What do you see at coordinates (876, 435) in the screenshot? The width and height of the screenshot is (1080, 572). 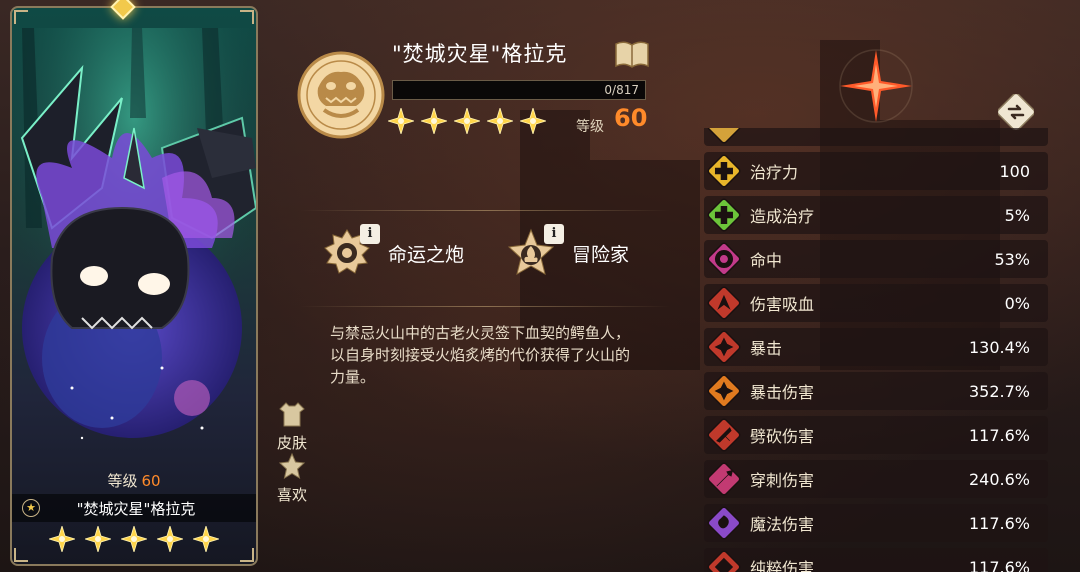 I see `stat-row: 劈砍伤害 117.6%` at bounding box center [876, 435].